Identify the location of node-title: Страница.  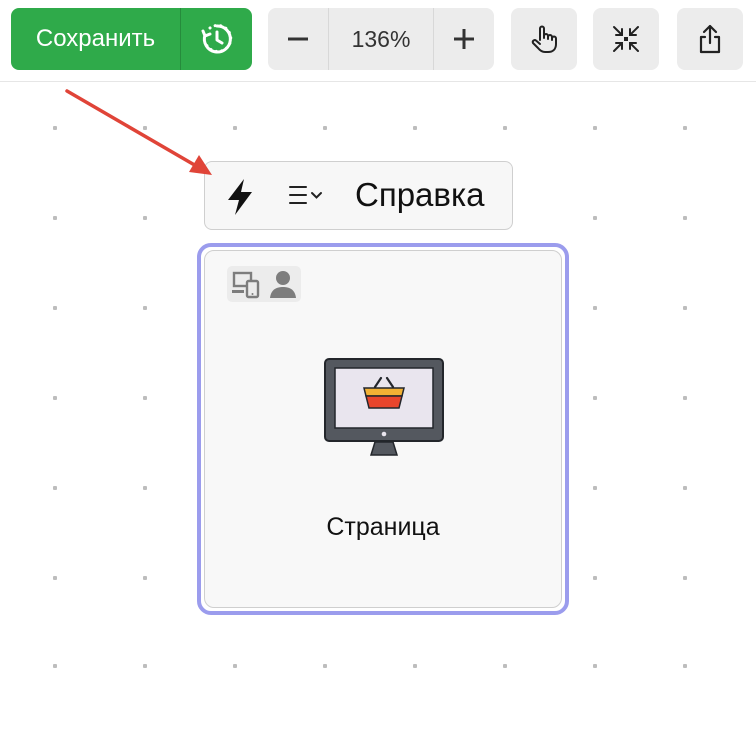
(383, 527).